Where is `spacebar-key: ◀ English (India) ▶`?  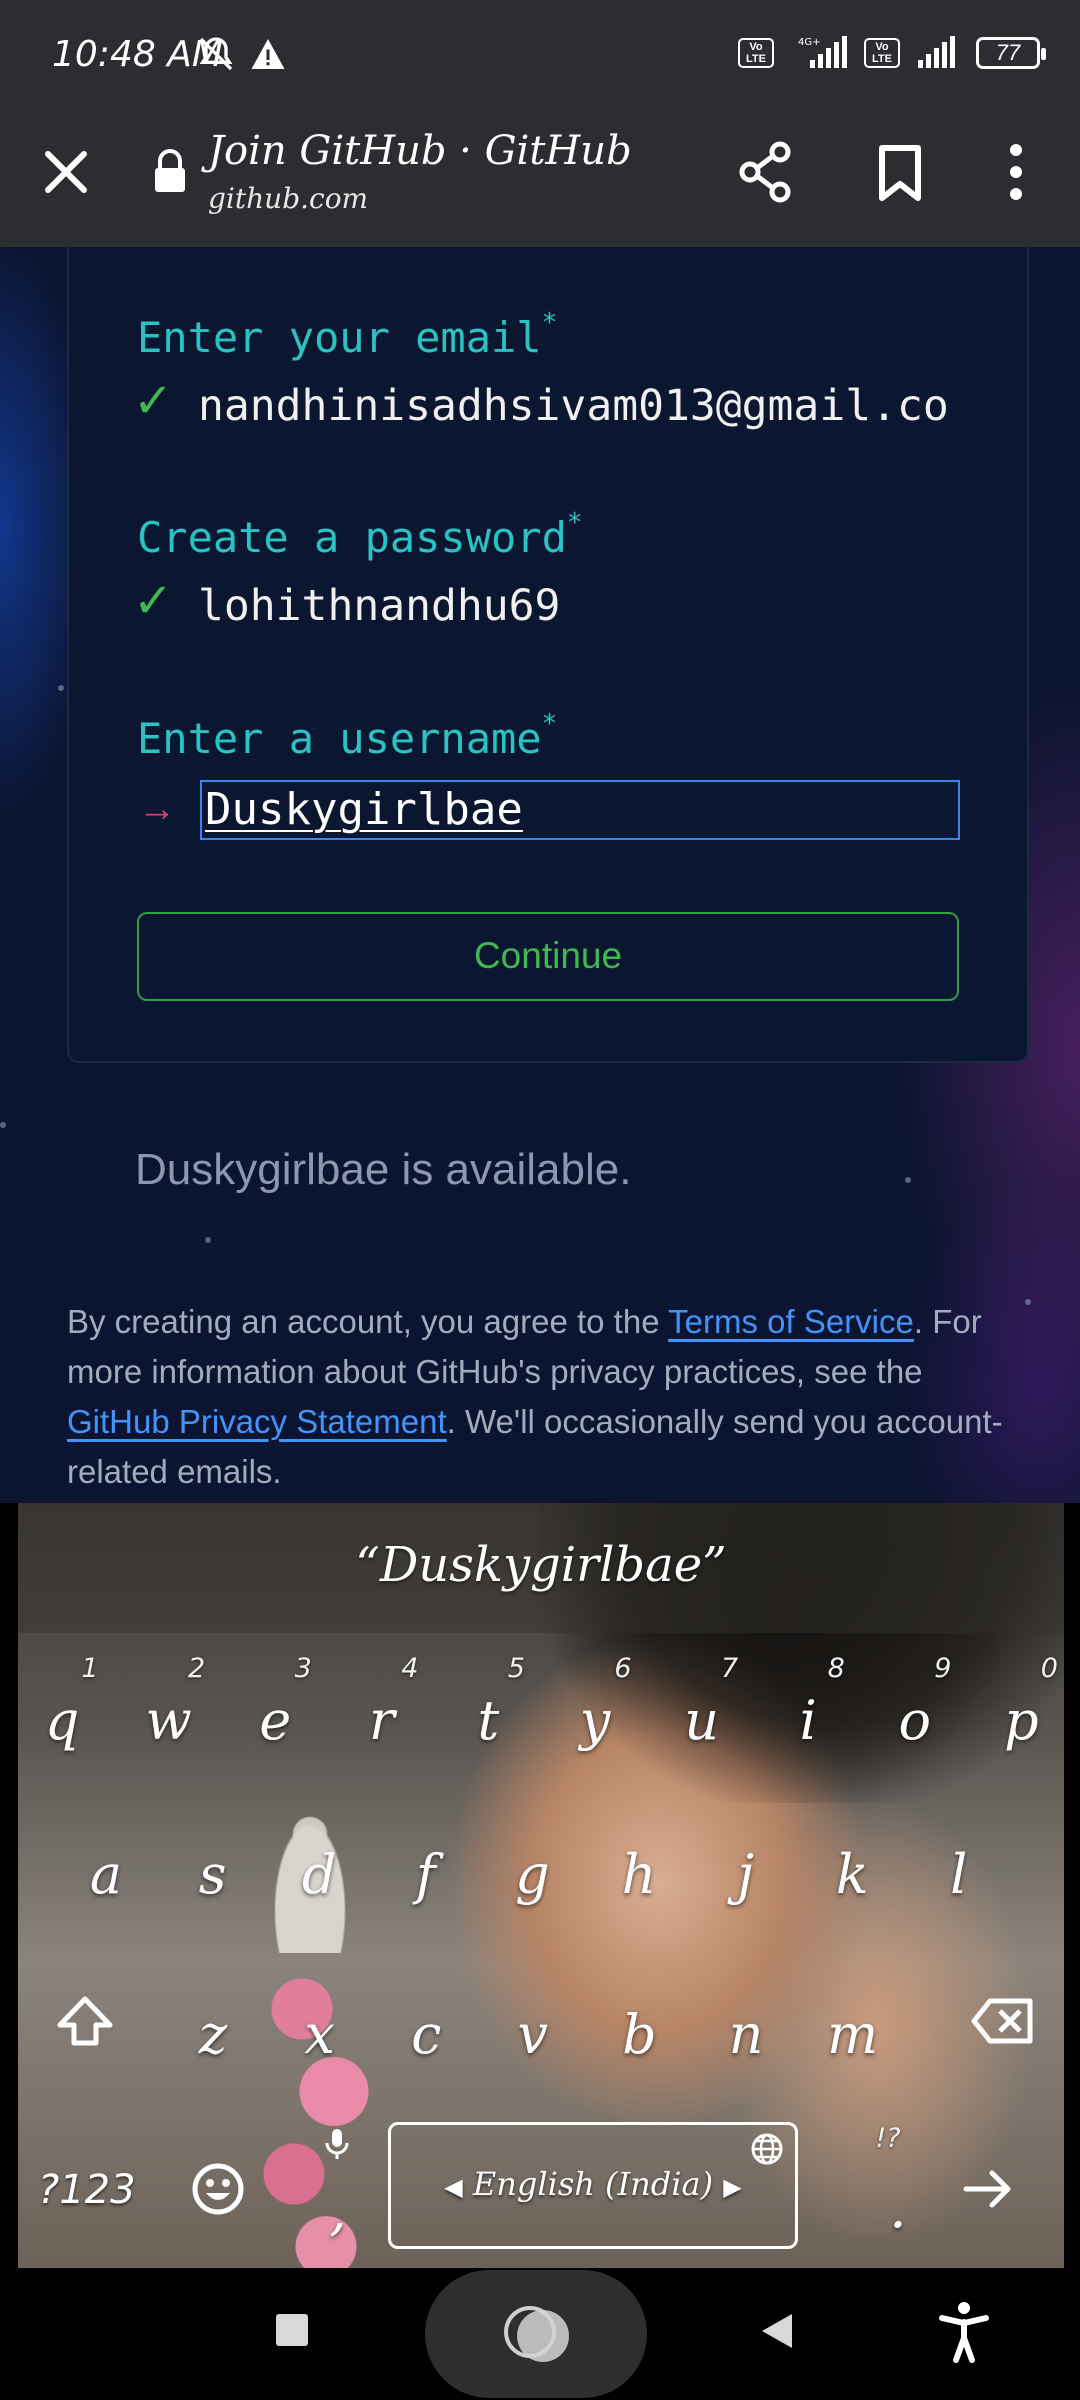
spacebar-key: ◀ English (India) ▶ is located at coordinates (593, 2185).